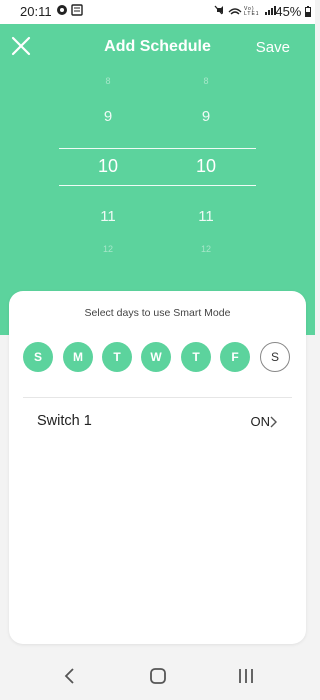 The height and width of the screenshot is (700, 320). What do you see at coordinates (206, 216) in the screenshot?
I see `minute-option: 11` at bounding box center [206, 216].